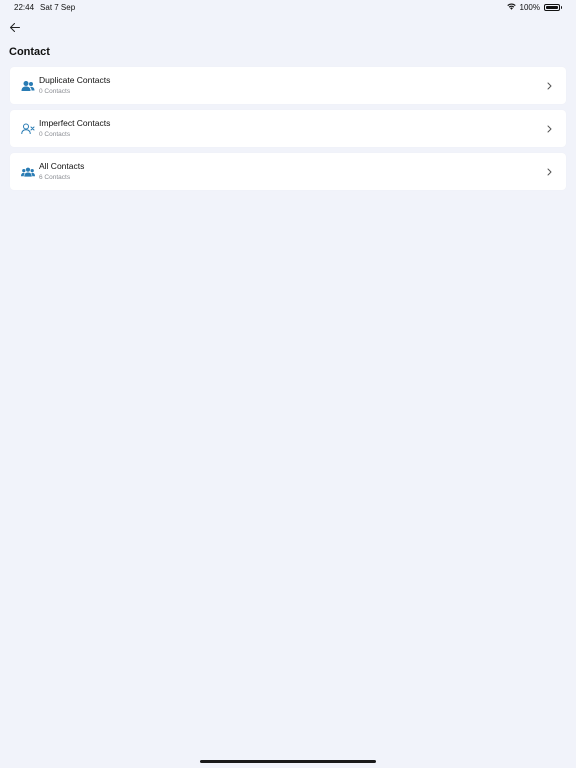  I want to click on status-right: 100%, so click(534, 7).